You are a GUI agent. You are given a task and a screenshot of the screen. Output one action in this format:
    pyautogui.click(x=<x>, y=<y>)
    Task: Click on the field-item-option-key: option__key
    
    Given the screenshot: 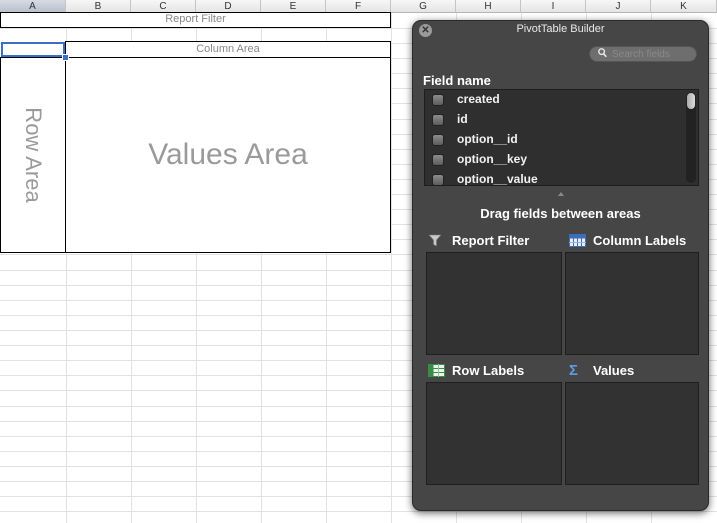 What is the action you would take?
    pyautogui.click(x=554, y=160)
    